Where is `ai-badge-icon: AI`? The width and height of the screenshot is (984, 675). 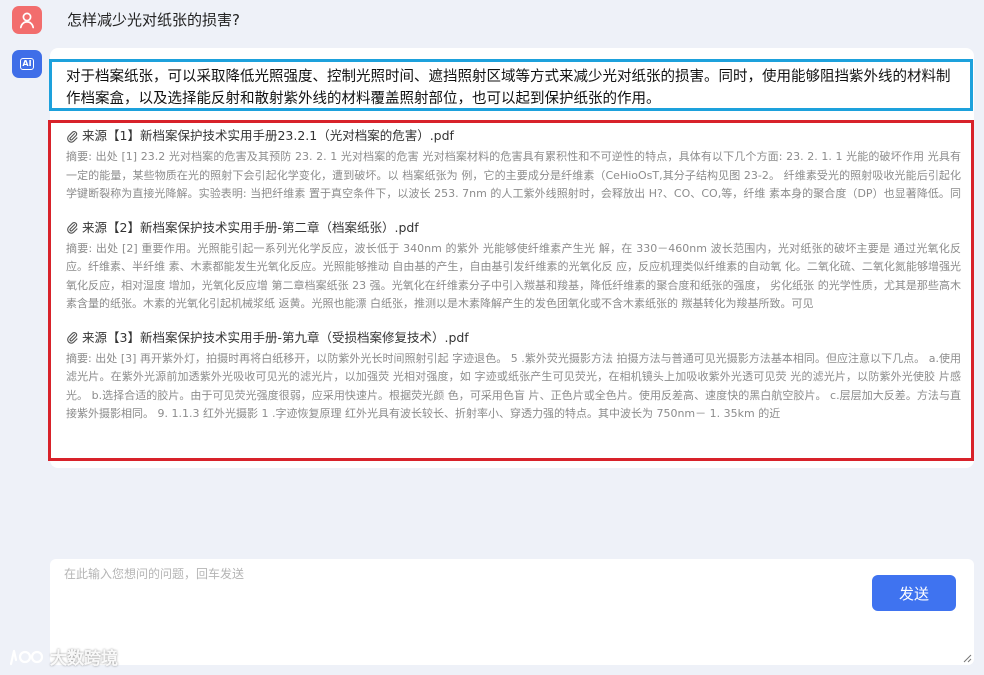 ai-badge-icon: AI is located at coordinates (27, 64).